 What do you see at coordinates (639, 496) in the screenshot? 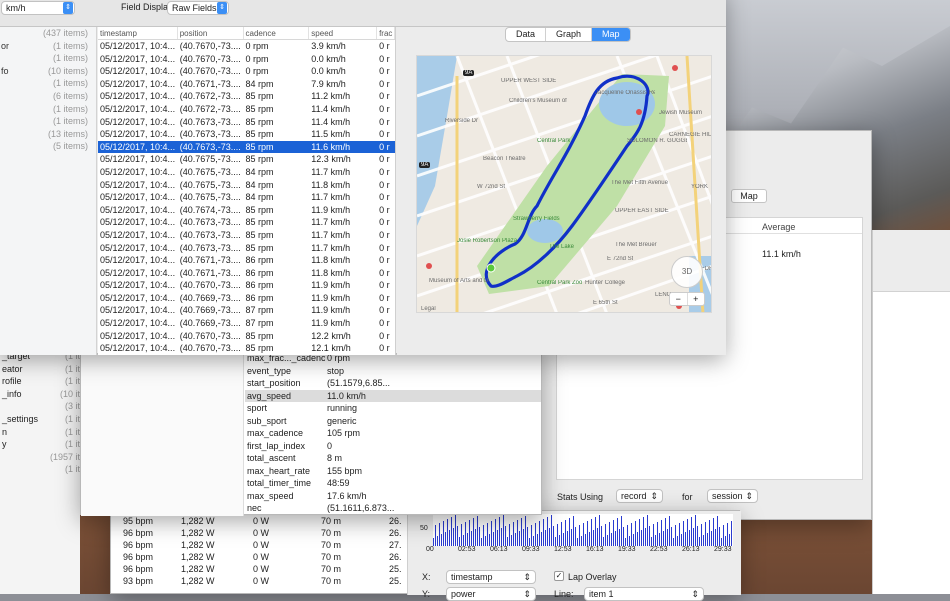
I see `stats-using-select: record ⇕` at bounding box center [639, 496].